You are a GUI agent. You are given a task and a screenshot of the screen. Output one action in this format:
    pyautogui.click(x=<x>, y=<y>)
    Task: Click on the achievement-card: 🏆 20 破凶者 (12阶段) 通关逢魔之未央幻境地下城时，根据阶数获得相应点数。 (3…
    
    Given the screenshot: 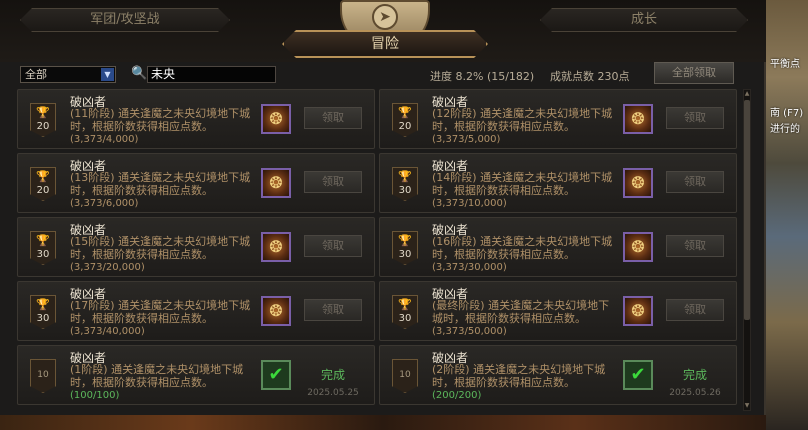 What is the action you would take?
    pyautogui.click(x=558, y=119)
    